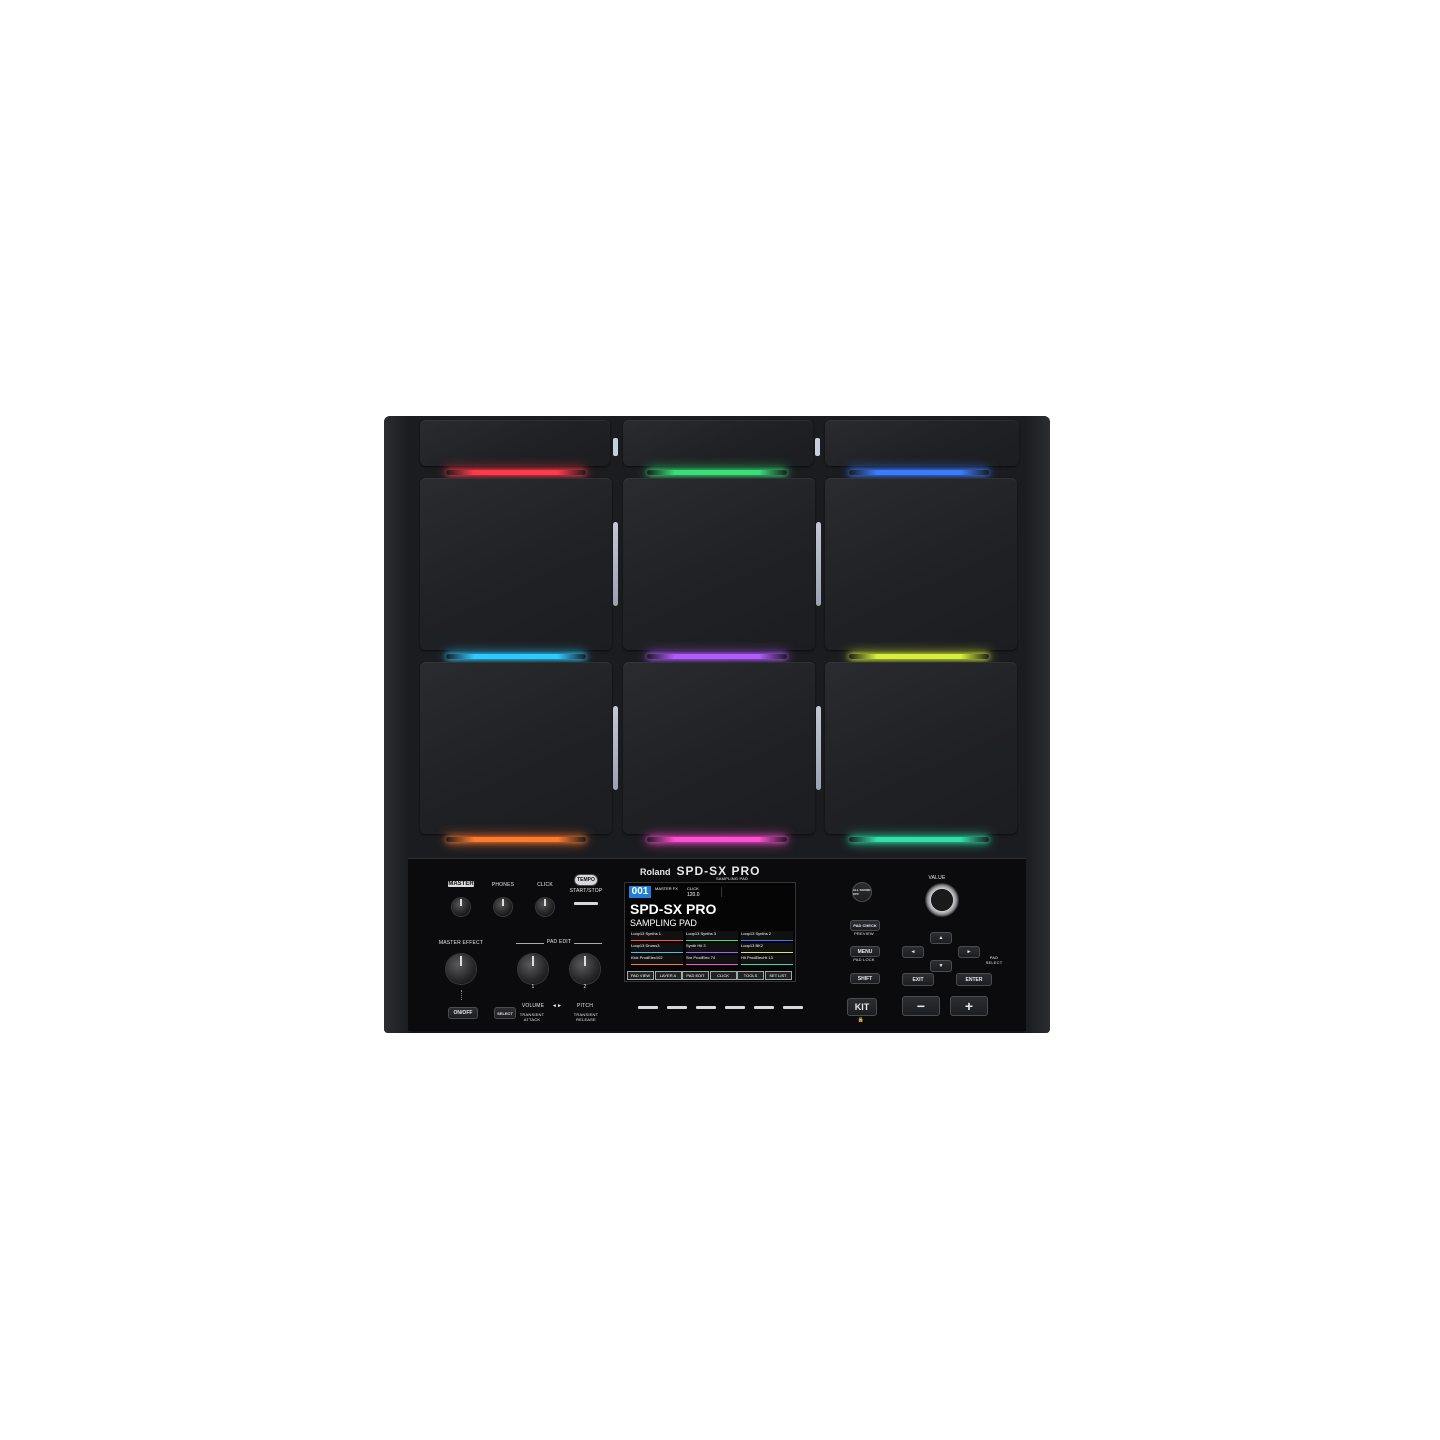  Describe the element at coordinates (864, 933) in the screenshot. I see `preview-label: PREVIEW` at that location.